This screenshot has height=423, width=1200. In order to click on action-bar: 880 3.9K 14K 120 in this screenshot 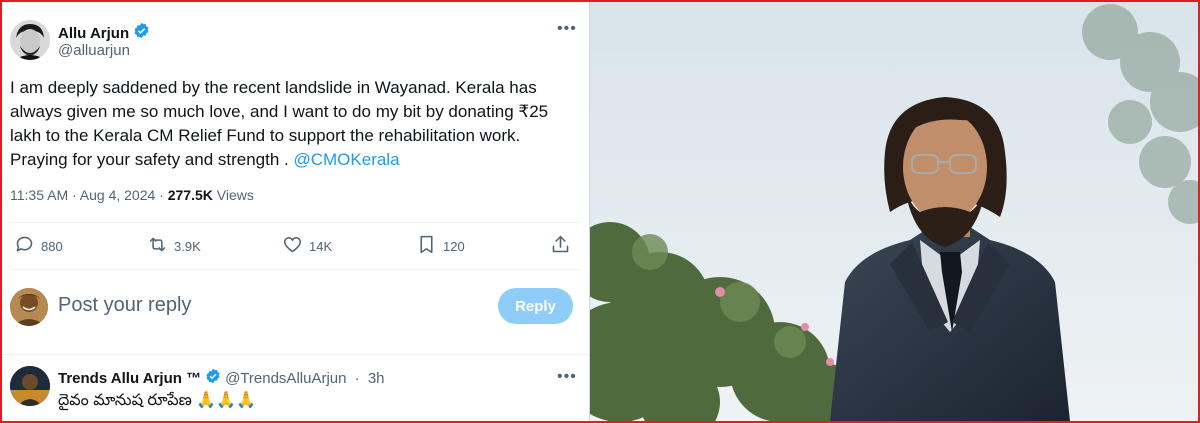, I will do `click(295, 246)`.